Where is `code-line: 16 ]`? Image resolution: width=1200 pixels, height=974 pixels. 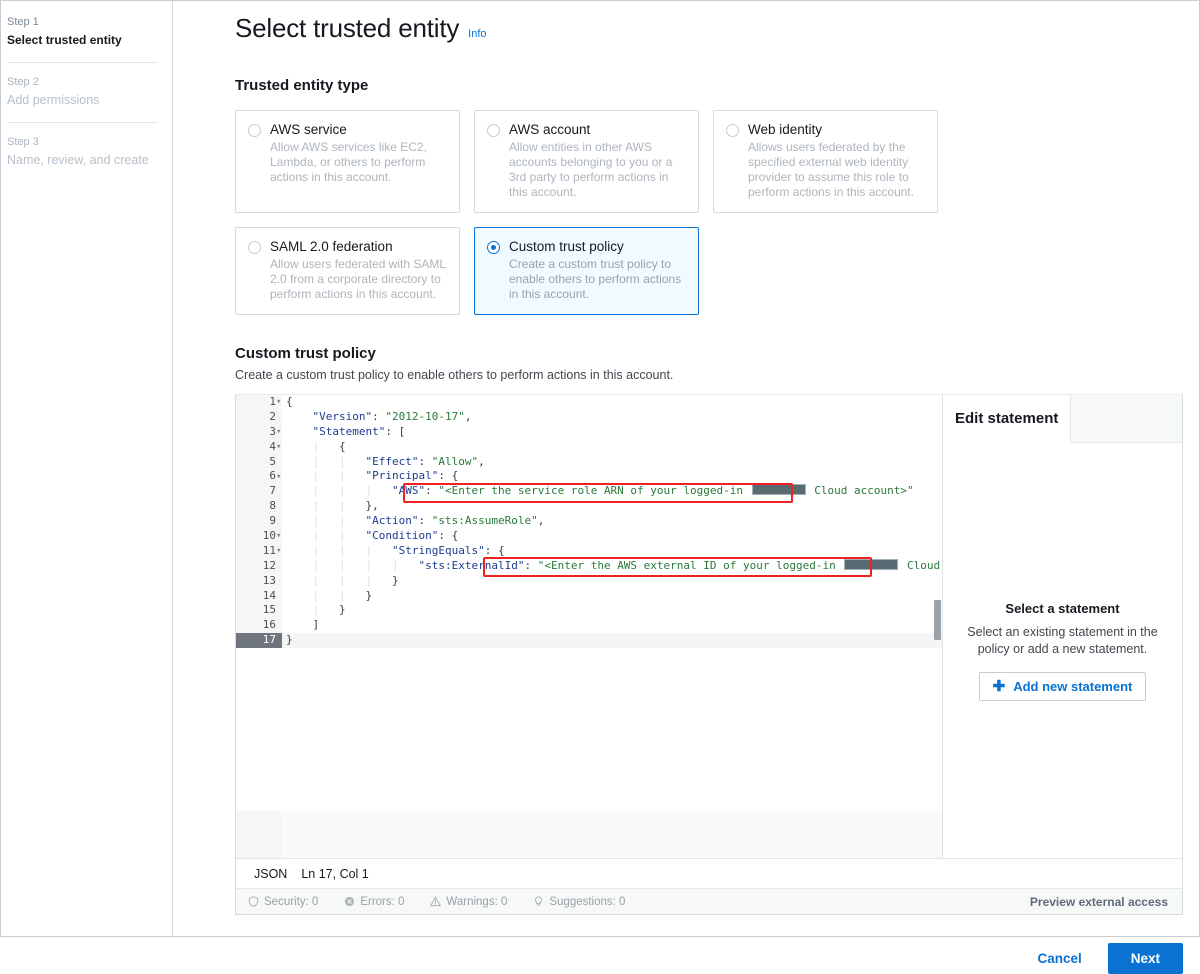 code-line: 16 ] is located at coordinates (589, 626).